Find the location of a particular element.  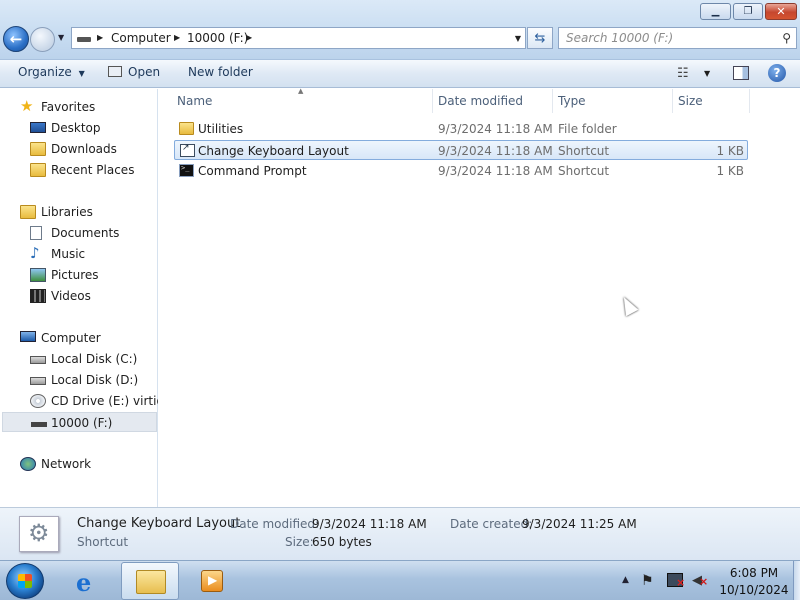

nav-item-label: Local Disk (C:) is located at coordinates (94, 359).